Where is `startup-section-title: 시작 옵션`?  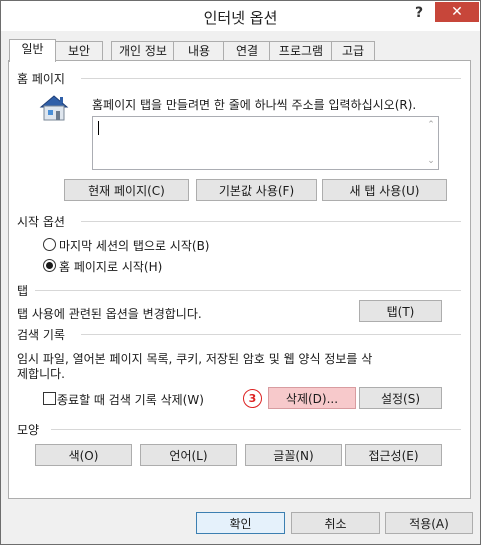 startup-section-title: 시작 옵션 is located at coordinates (41, 222).